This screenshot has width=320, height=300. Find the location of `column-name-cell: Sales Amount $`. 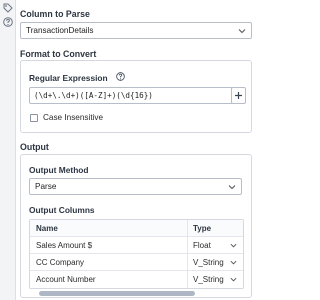

column-name-cell: Sales Amount $ is located at coordinates (64, 245).